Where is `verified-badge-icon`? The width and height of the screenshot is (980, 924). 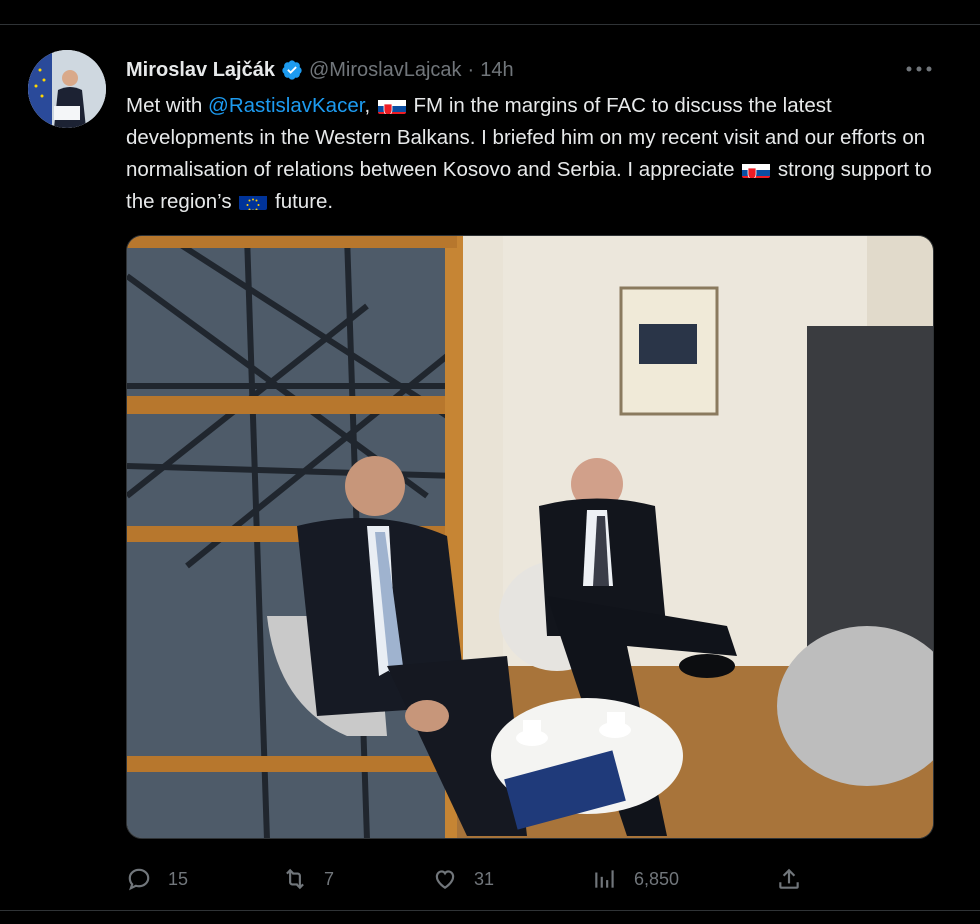 verified-badge-icon is located at coordinates (292, 70).